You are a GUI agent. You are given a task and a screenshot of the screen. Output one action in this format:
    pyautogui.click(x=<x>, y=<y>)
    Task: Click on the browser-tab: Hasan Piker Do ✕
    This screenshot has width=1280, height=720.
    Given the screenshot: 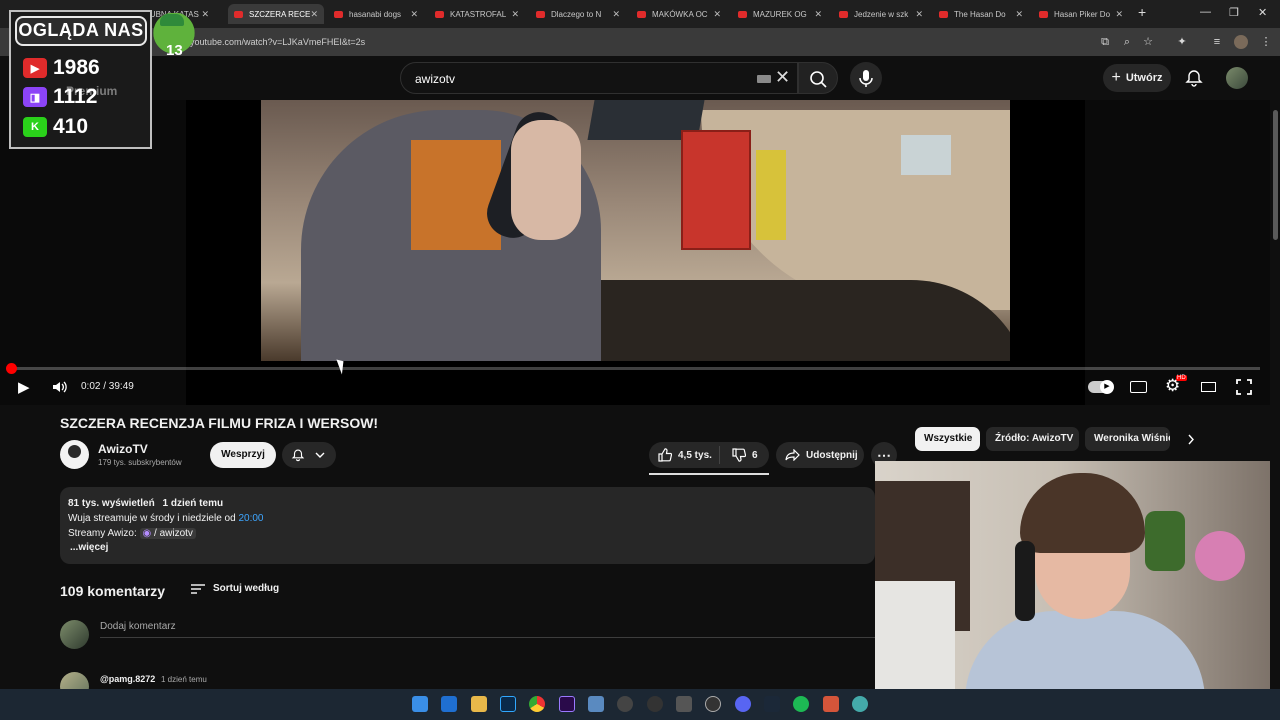 What is the action you would take?
    pyautogui.click(x=1081, y=14)
    